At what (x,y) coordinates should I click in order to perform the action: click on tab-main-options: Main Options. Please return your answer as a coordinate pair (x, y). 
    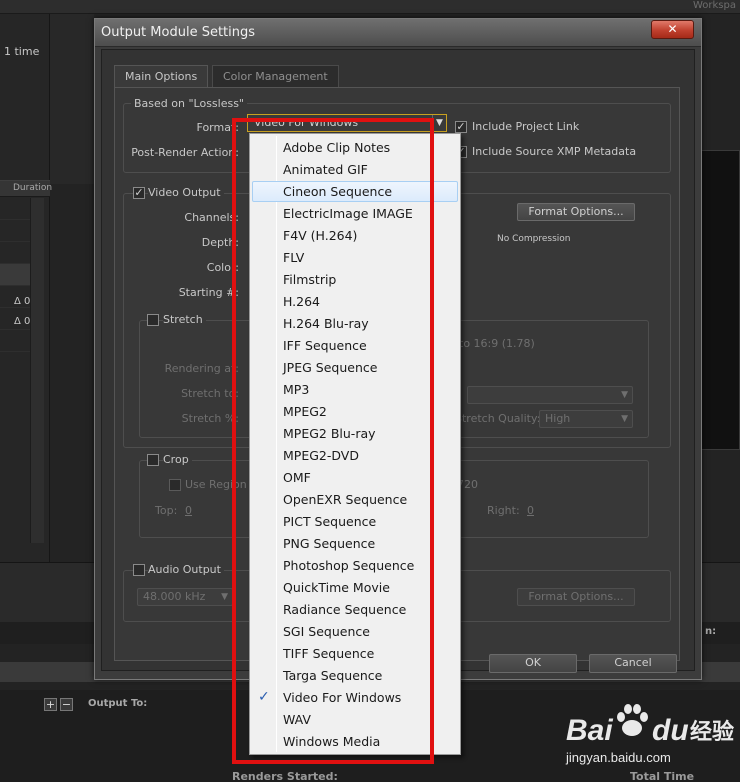
    Looking at the image, I should click on (161, 76).